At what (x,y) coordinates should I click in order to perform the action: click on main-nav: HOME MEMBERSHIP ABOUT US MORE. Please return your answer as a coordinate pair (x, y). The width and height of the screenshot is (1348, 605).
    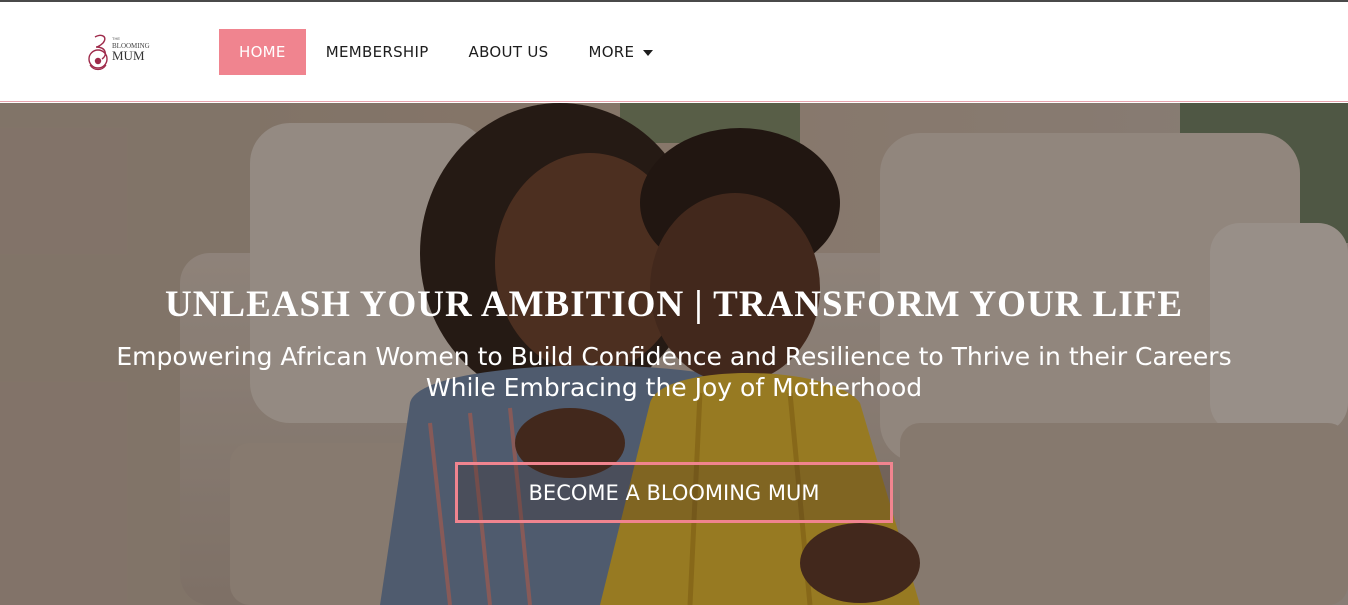
    Looking at the image, I should click on (436, 52).